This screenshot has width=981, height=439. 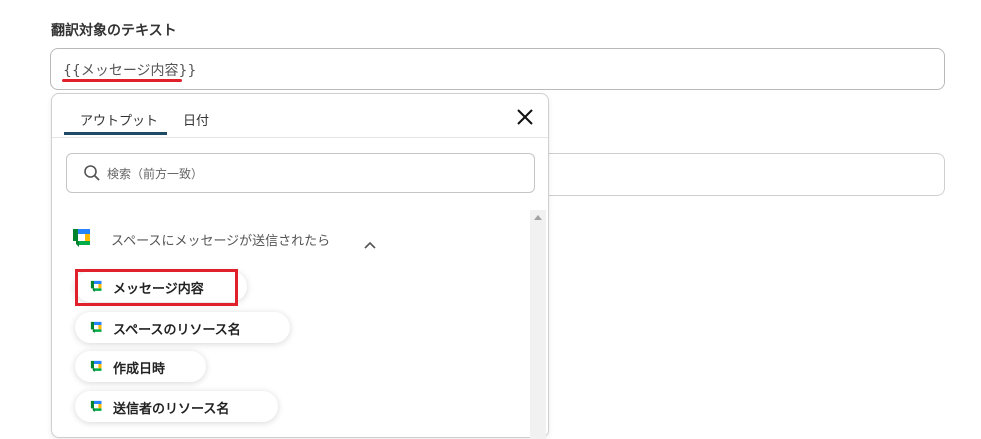 I want to click on output-item-label: 送信者のリソース名, so click(x=171, y=409).